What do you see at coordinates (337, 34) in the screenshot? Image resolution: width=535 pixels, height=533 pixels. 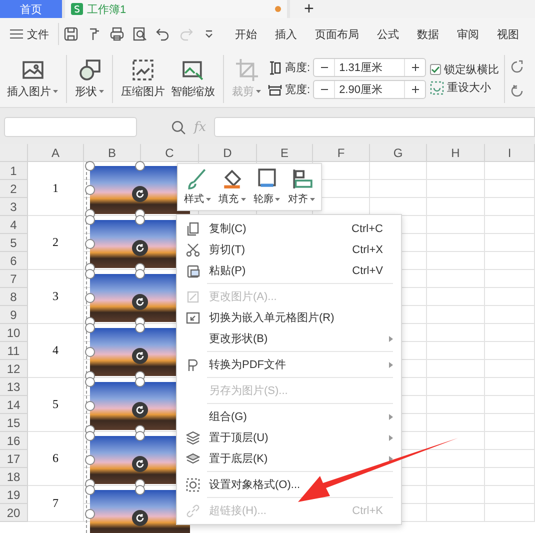 I see `ribbon-tab: 页面布局` at bounding box center [337, 34].